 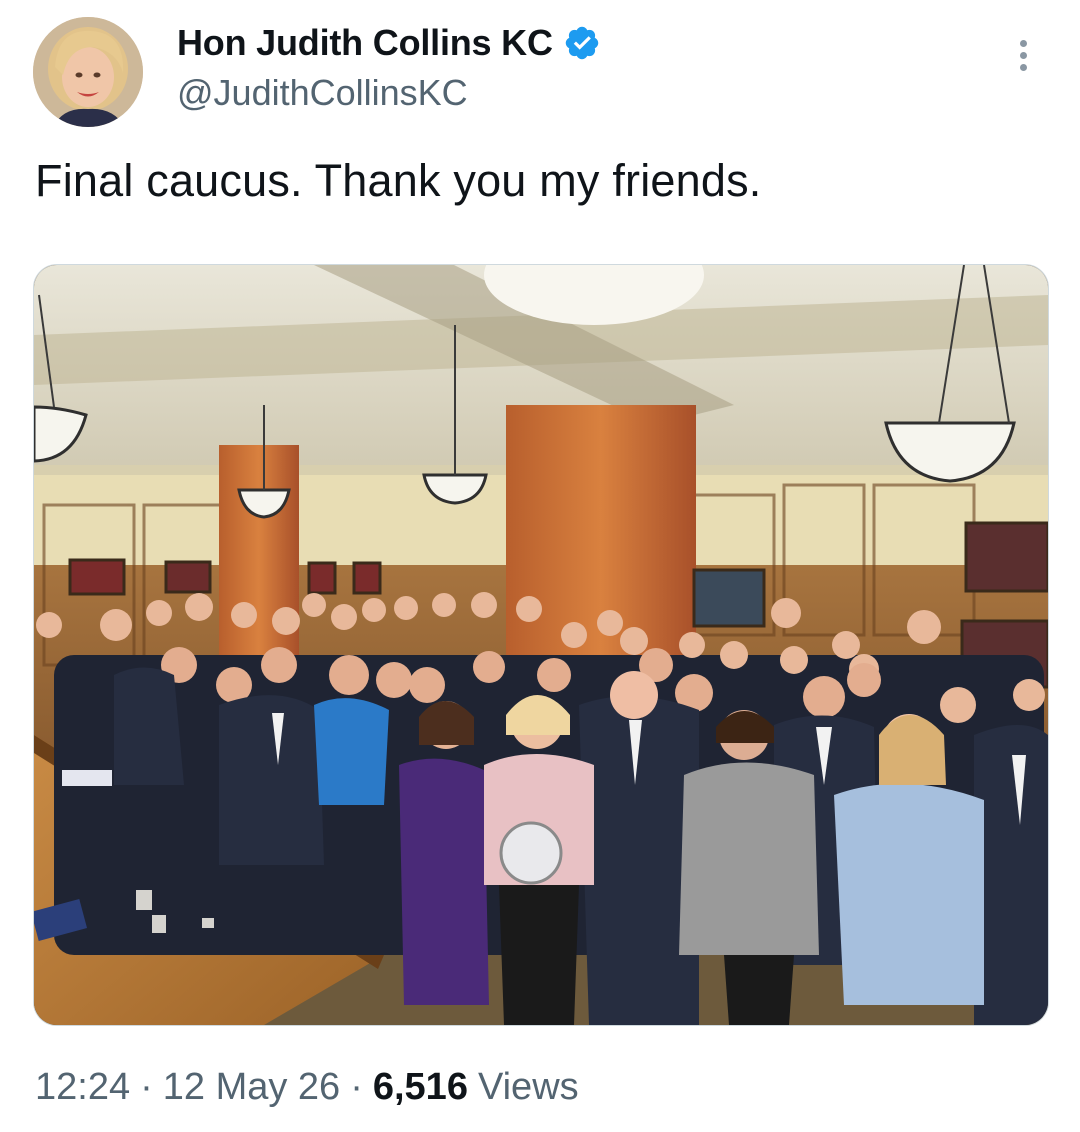 I want to click on tweet-meta: 12:24 · 12 May 26 · 6,516 Views, so click(x=307, y=1087).